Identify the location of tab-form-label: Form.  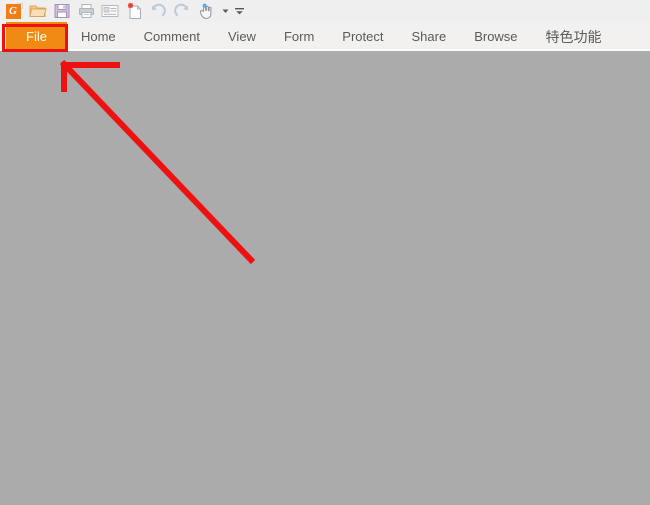
(299, 36).